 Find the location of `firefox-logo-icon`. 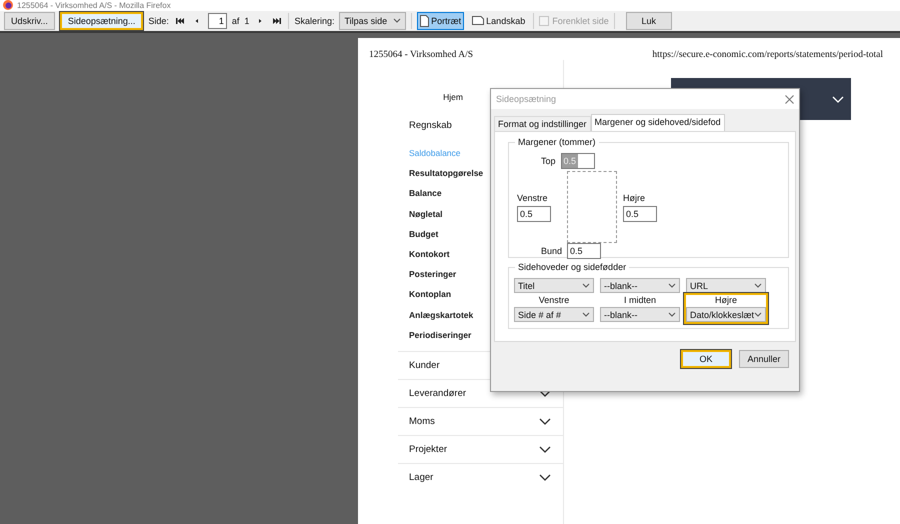

firefox-logo-icon is located at coordinates (8, 5).